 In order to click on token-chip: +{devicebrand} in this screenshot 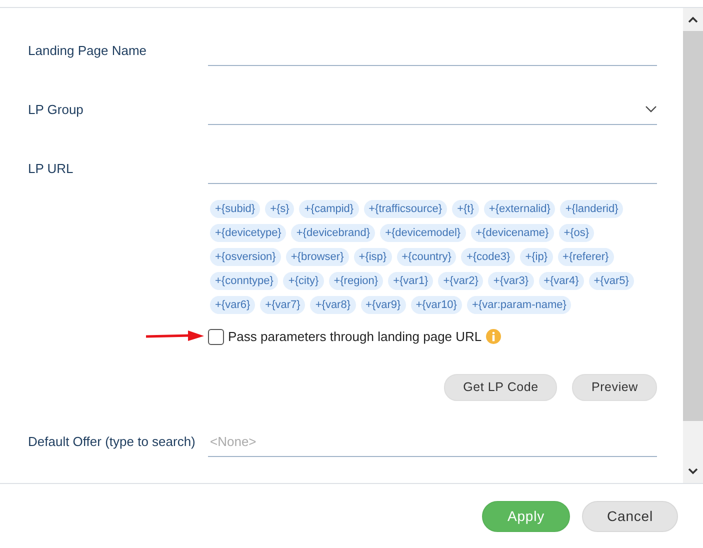, I will do `click(333, 233)`.